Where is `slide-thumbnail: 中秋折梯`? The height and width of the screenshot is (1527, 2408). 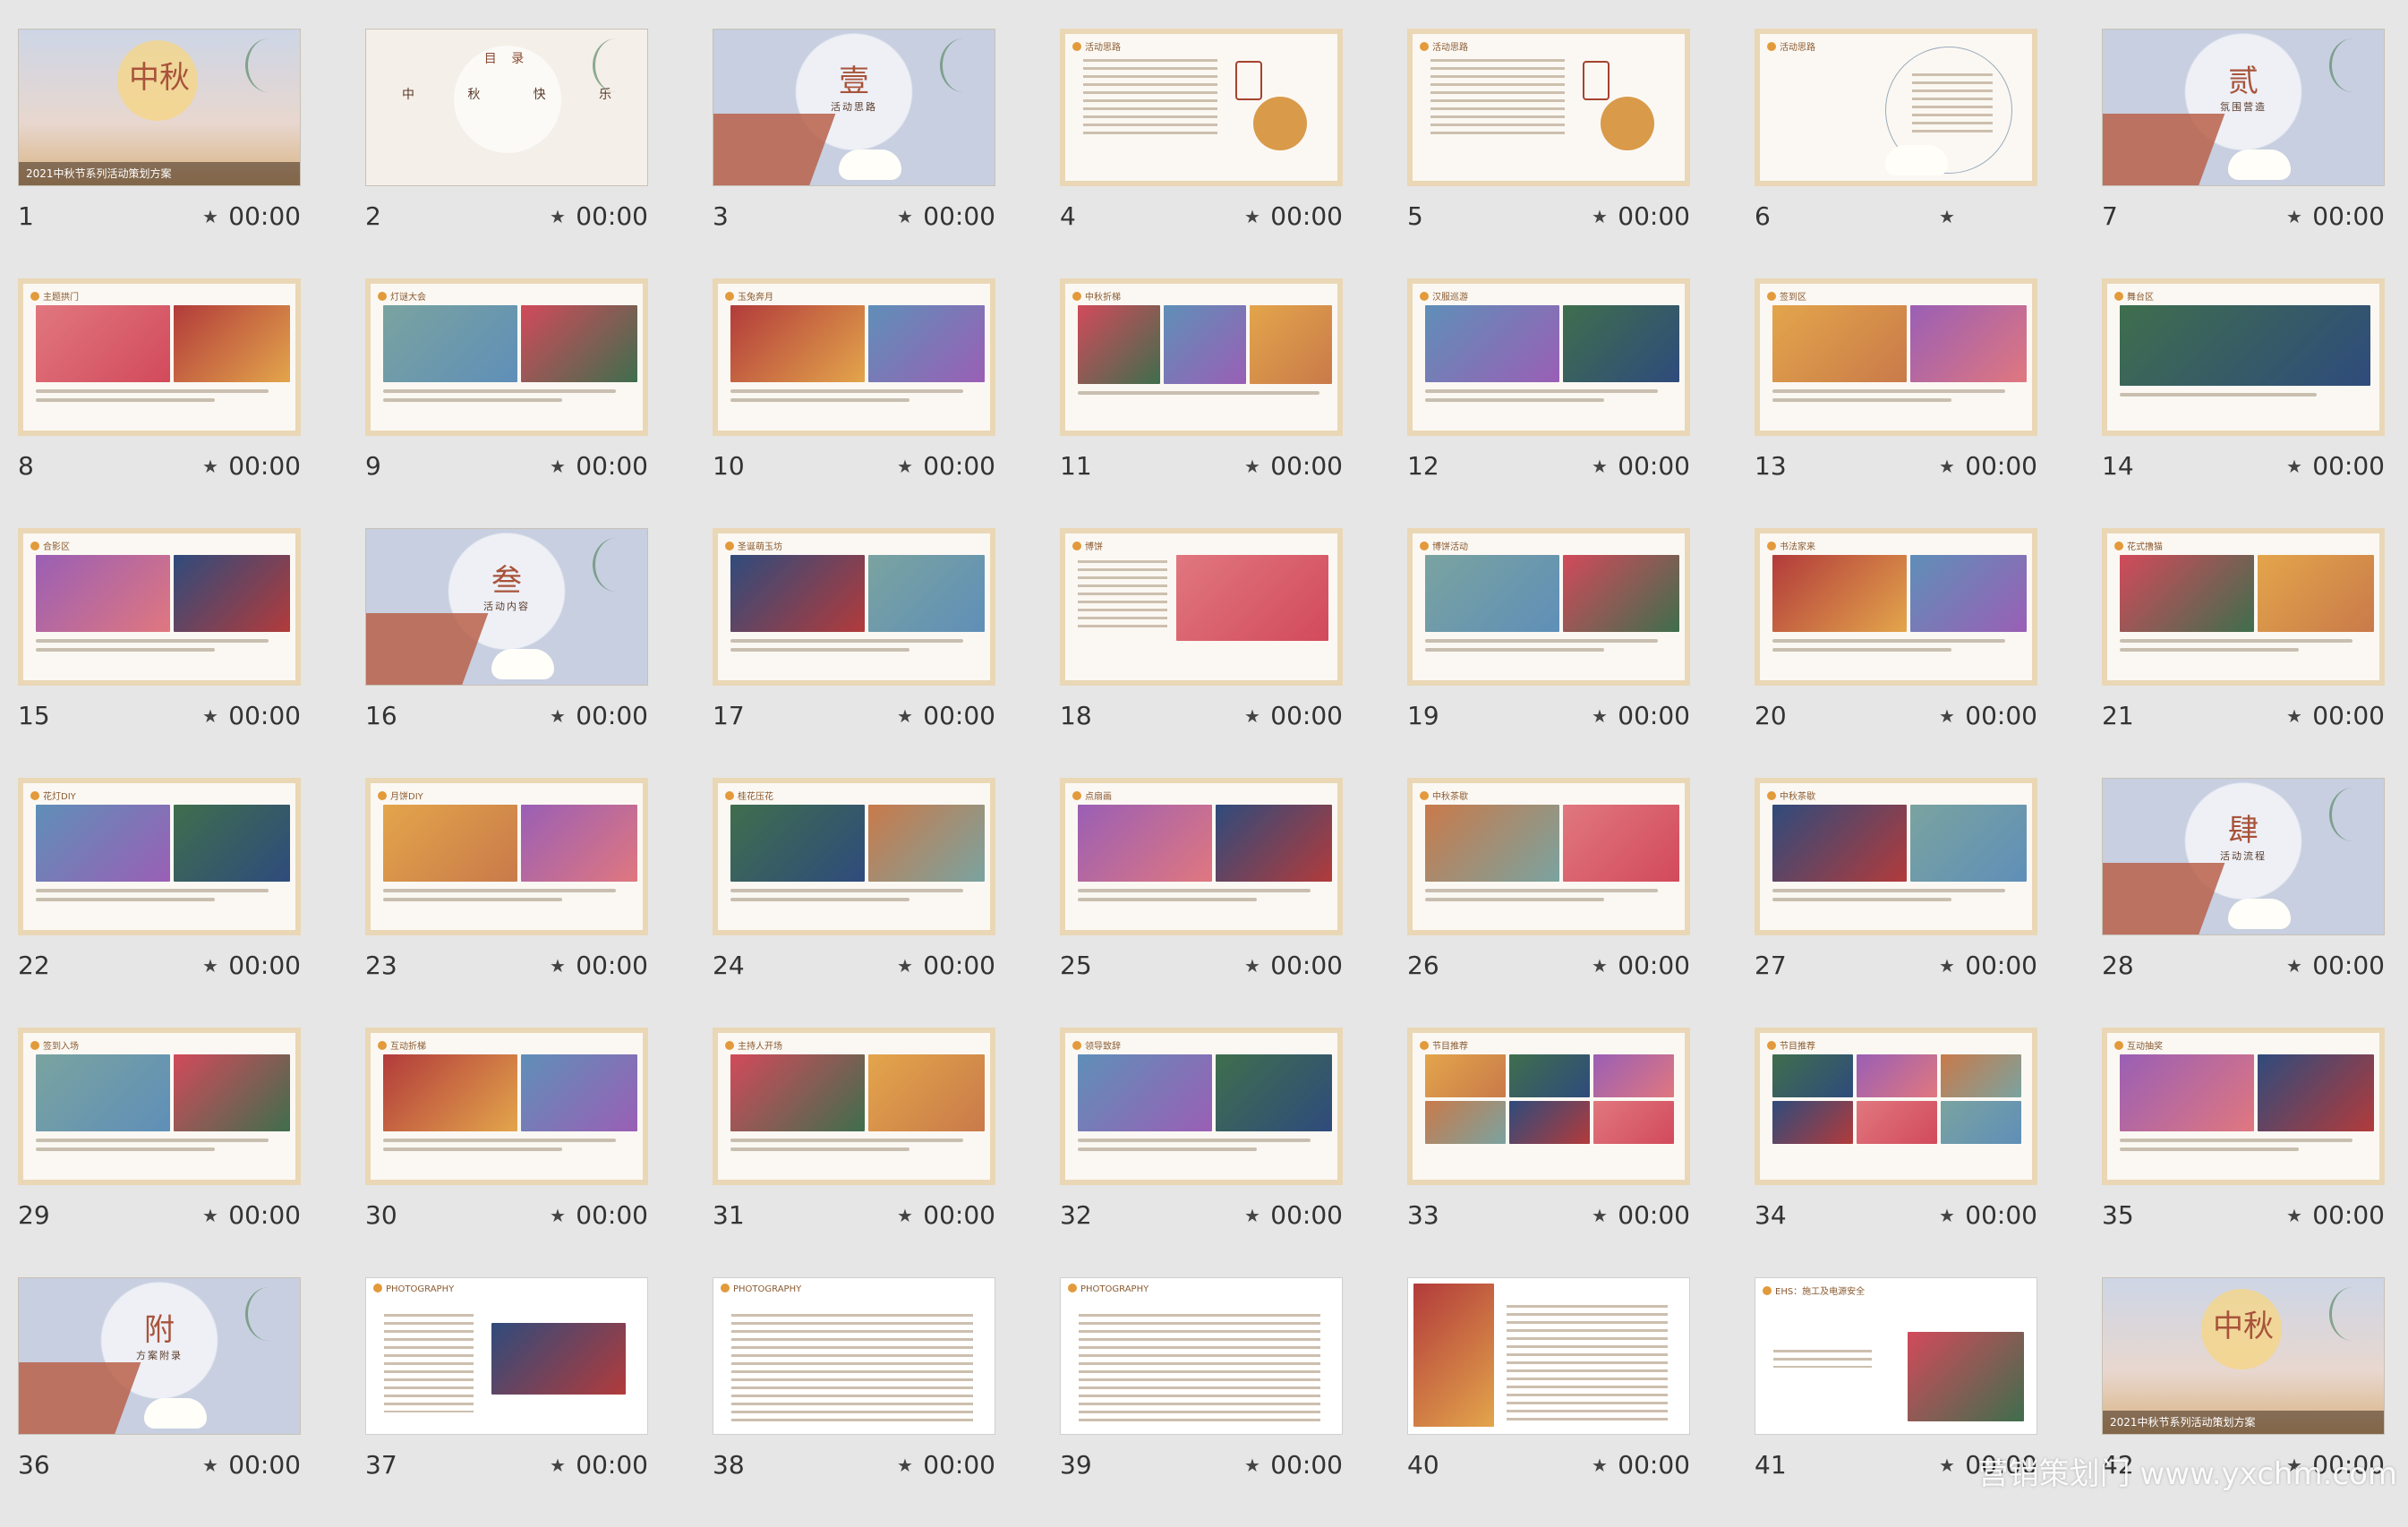 slide-thumbnail: 中秋折梯 is located at coordinates (1201, 357).